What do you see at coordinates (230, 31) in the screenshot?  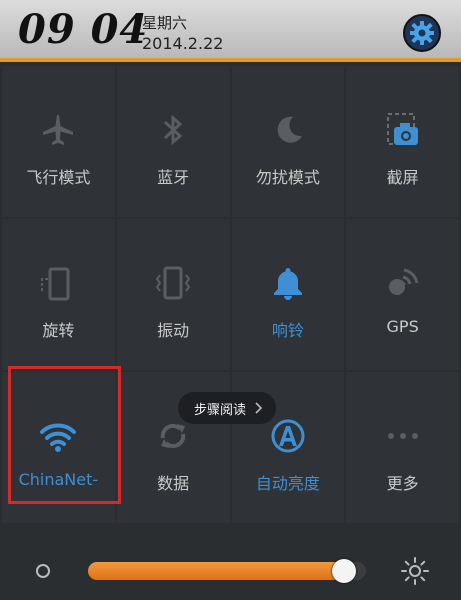 I see `status-header: 09 04 星期六 2014.2.22` at bounding box center [230, 31].